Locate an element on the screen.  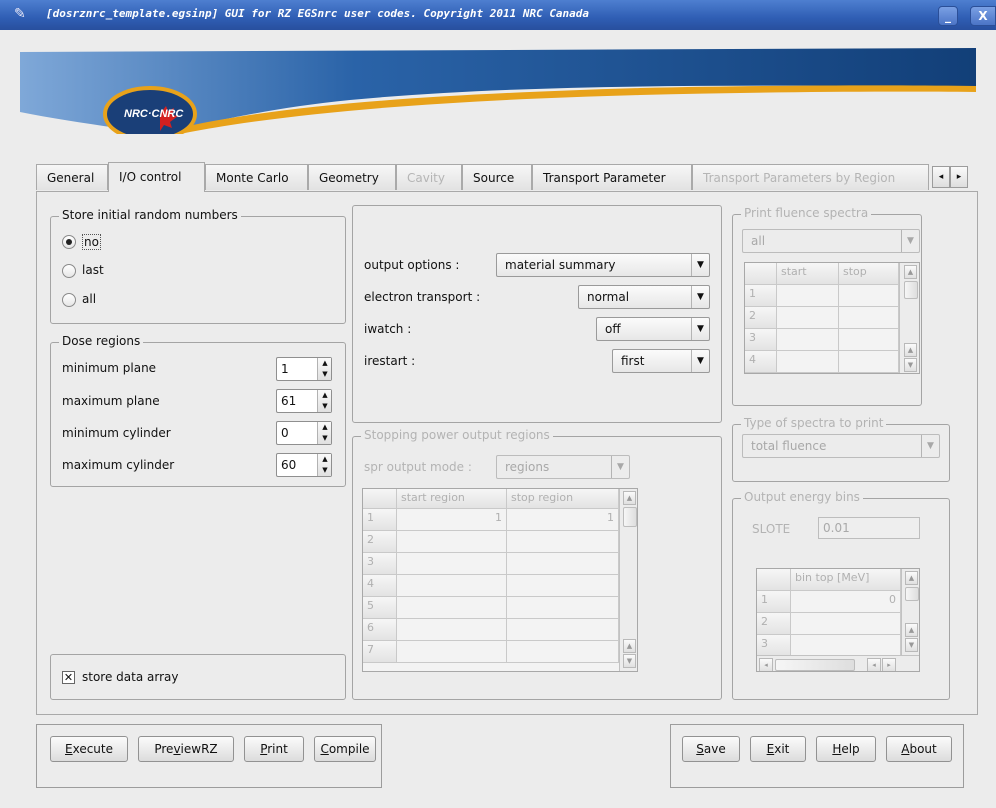
maximum-plane-spinbox: 61 ▲ ▼ is located at coordinates (304, 401).